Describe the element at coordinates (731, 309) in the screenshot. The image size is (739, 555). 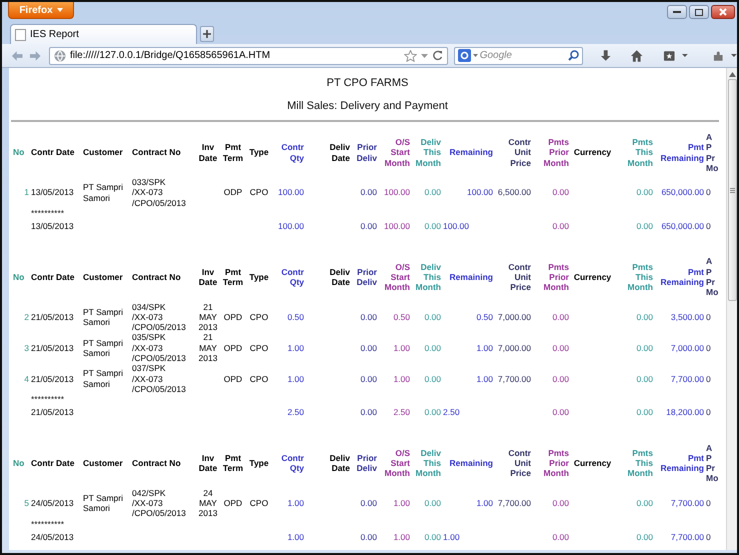
I see `scrollbar` at that location.